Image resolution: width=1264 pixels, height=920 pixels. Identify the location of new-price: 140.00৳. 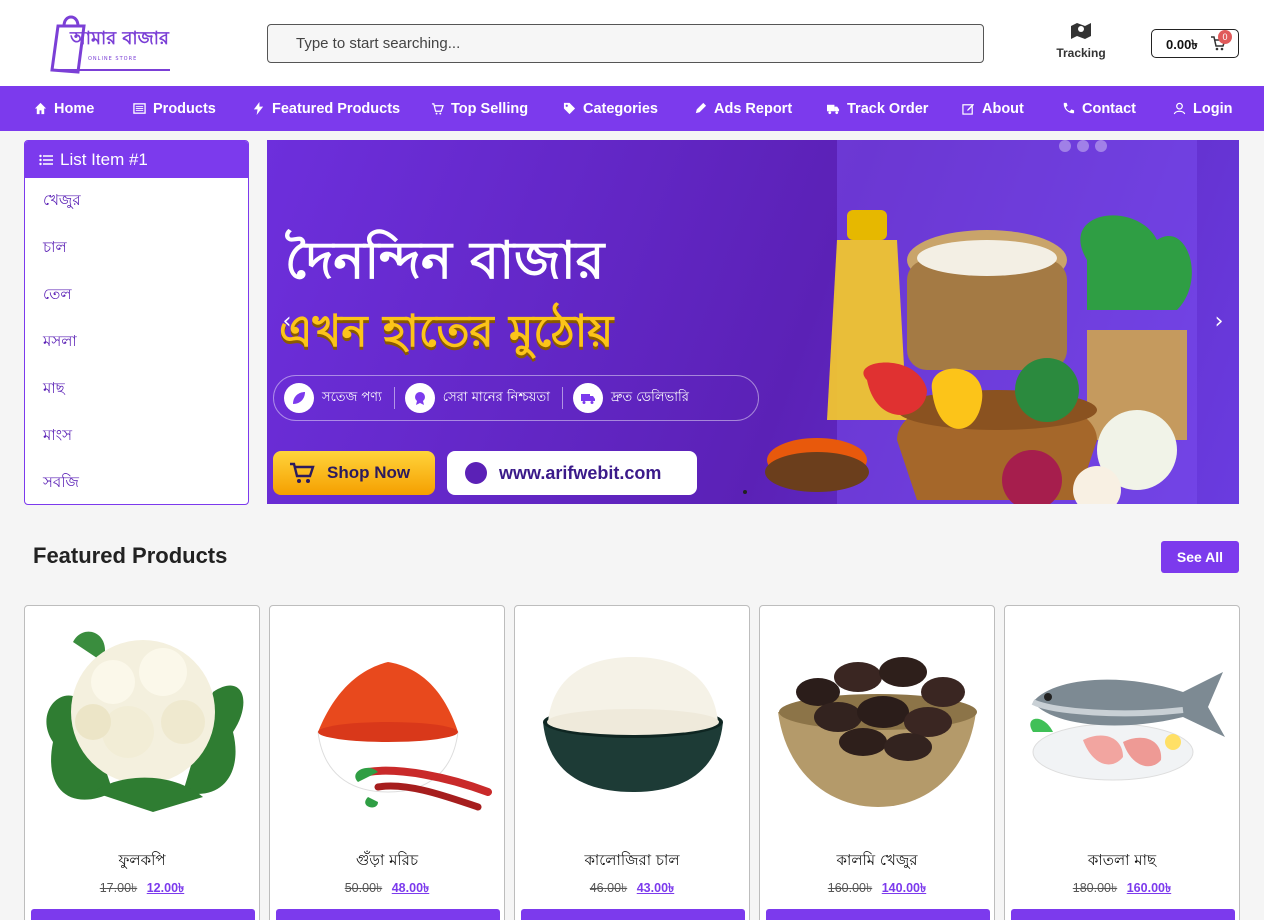
(904, 888).